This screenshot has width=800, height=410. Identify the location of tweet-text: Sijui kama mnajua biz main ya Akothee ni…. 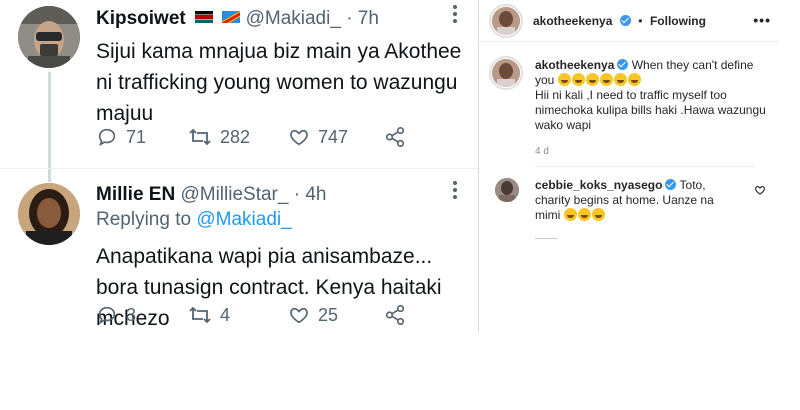
(279, 82).